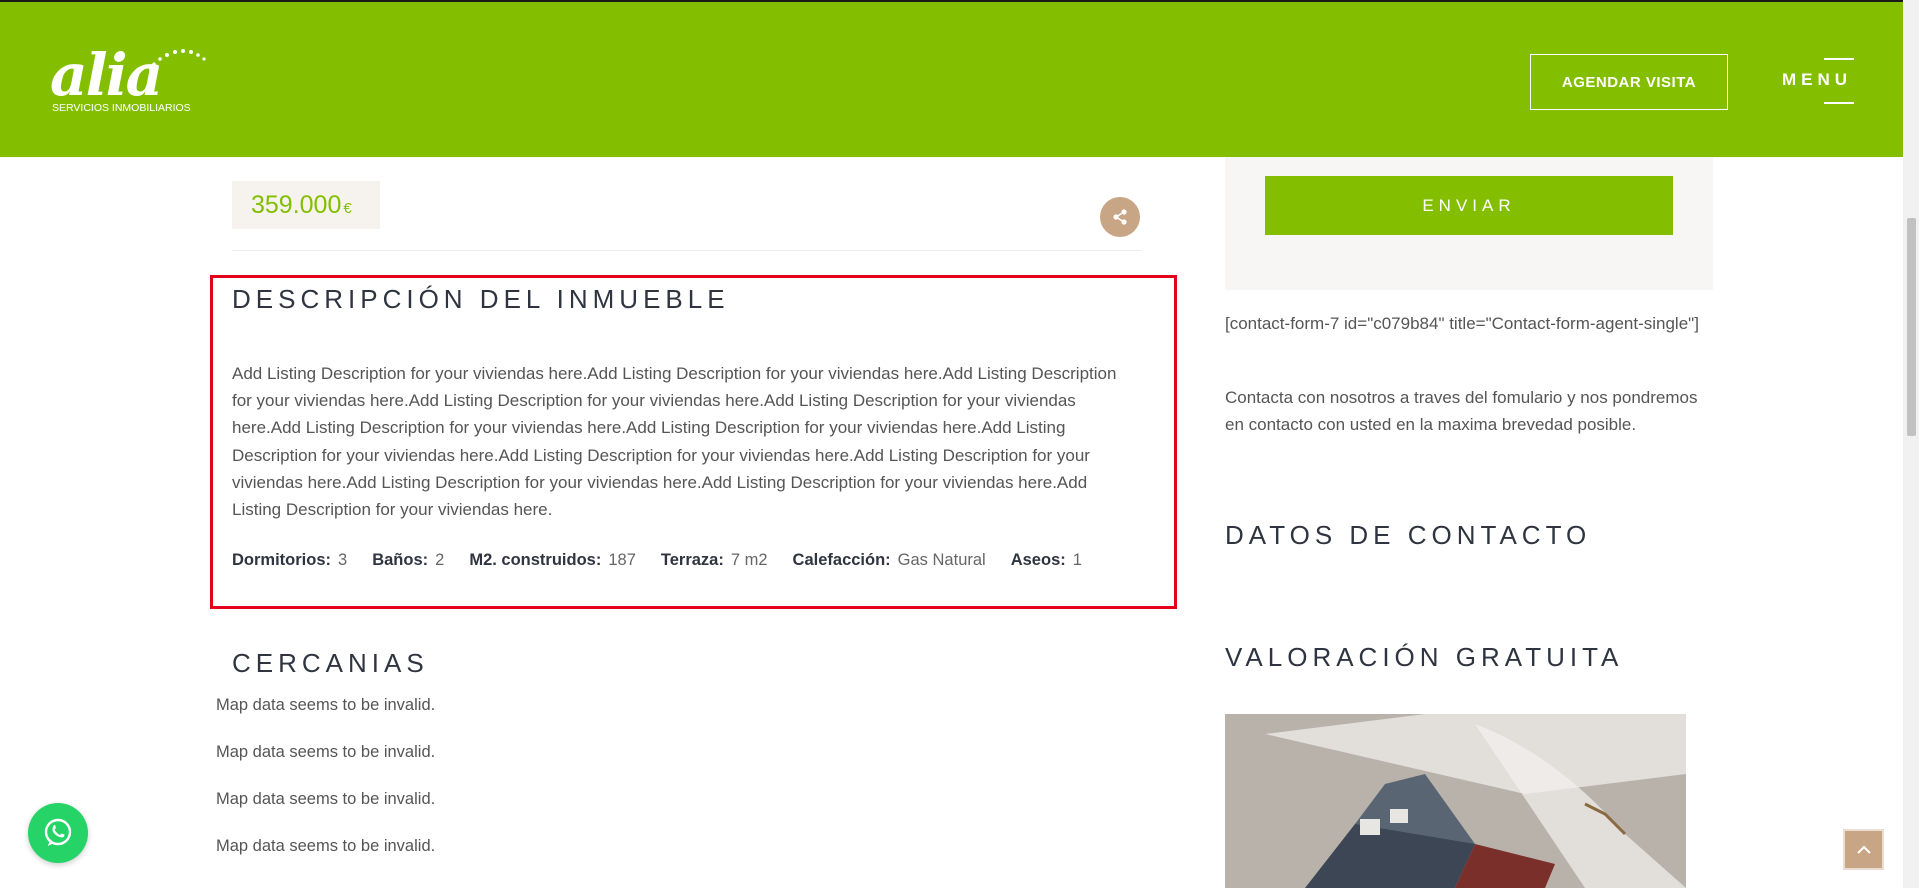 Image resolution: width=1919 pixels, height=888 pixels. I want to click on menu-toggle: MENU, so click(1818, 82).